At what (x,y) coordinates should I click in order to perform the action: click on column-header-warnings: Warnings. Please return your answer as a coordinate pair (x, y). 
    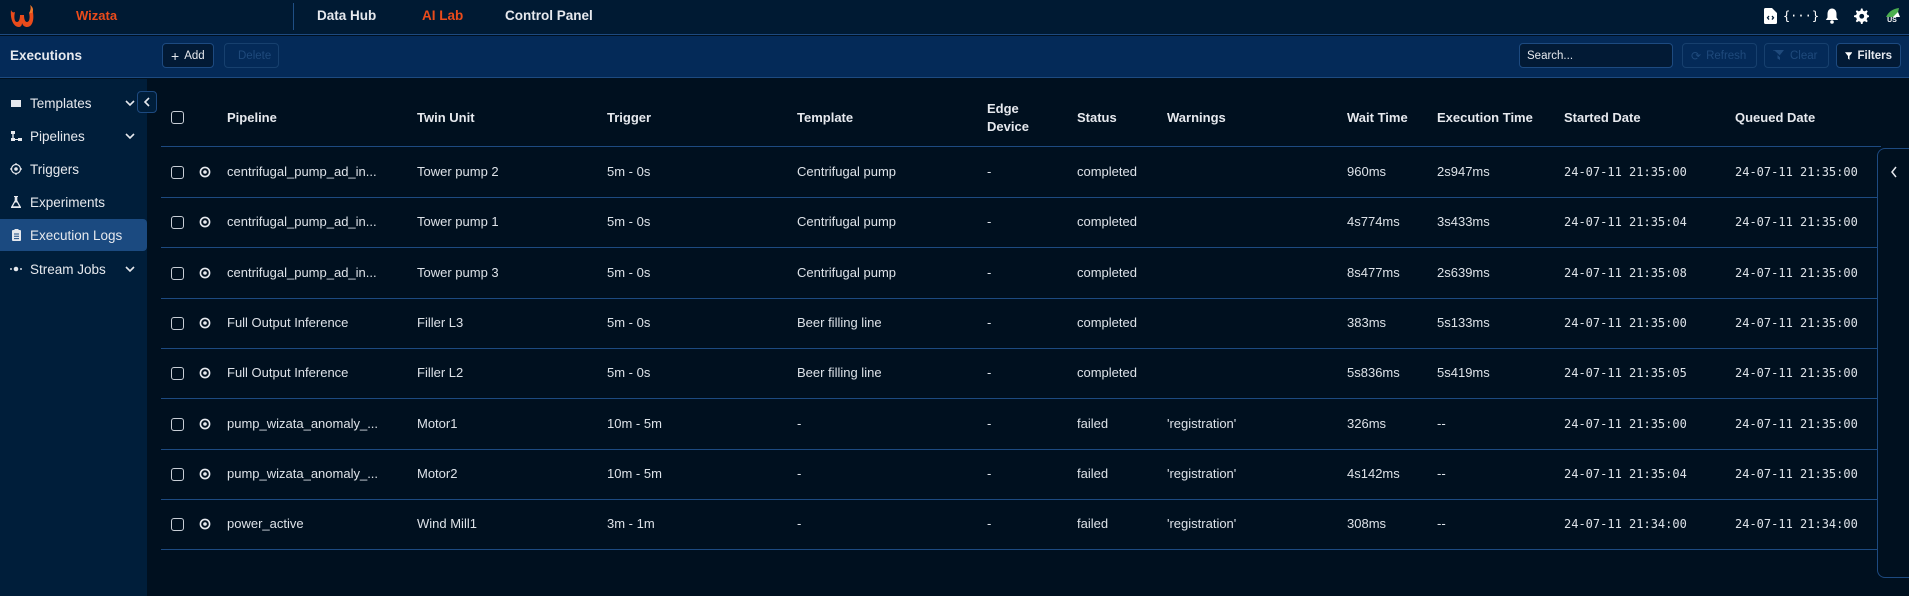
    Looking at the image, I should click on (1196, 118).